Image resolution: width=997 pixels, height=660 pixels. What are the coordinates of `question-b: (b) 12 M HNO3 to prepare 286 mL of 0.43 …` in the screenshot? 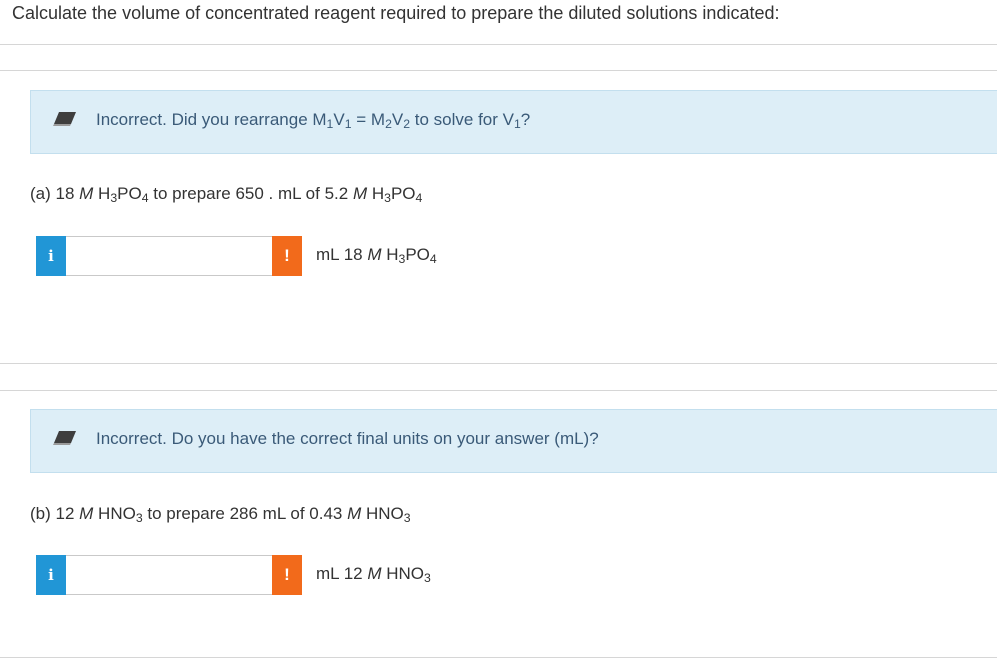 It's located at (220, 514).